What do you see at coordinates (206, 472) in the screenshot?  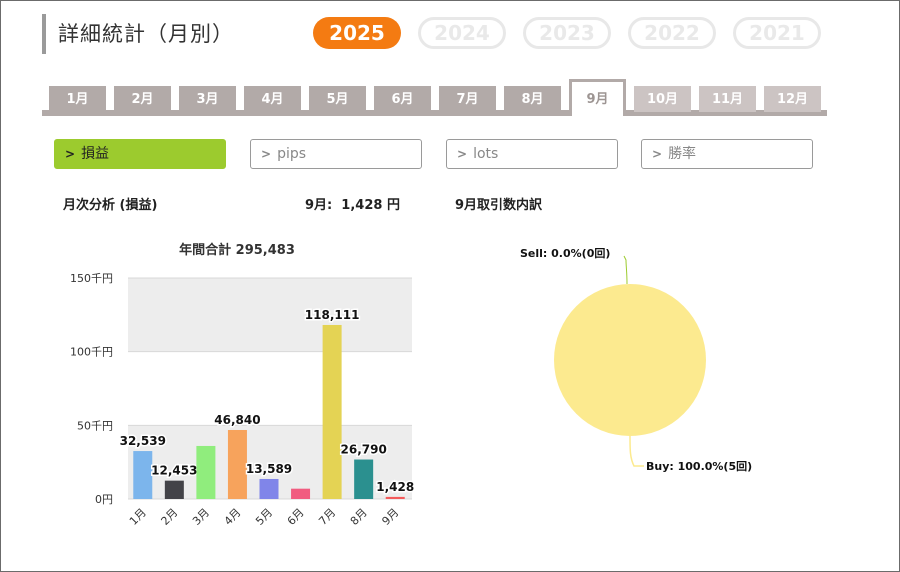 I see `bar-3月` at bounding box center [206, 472].